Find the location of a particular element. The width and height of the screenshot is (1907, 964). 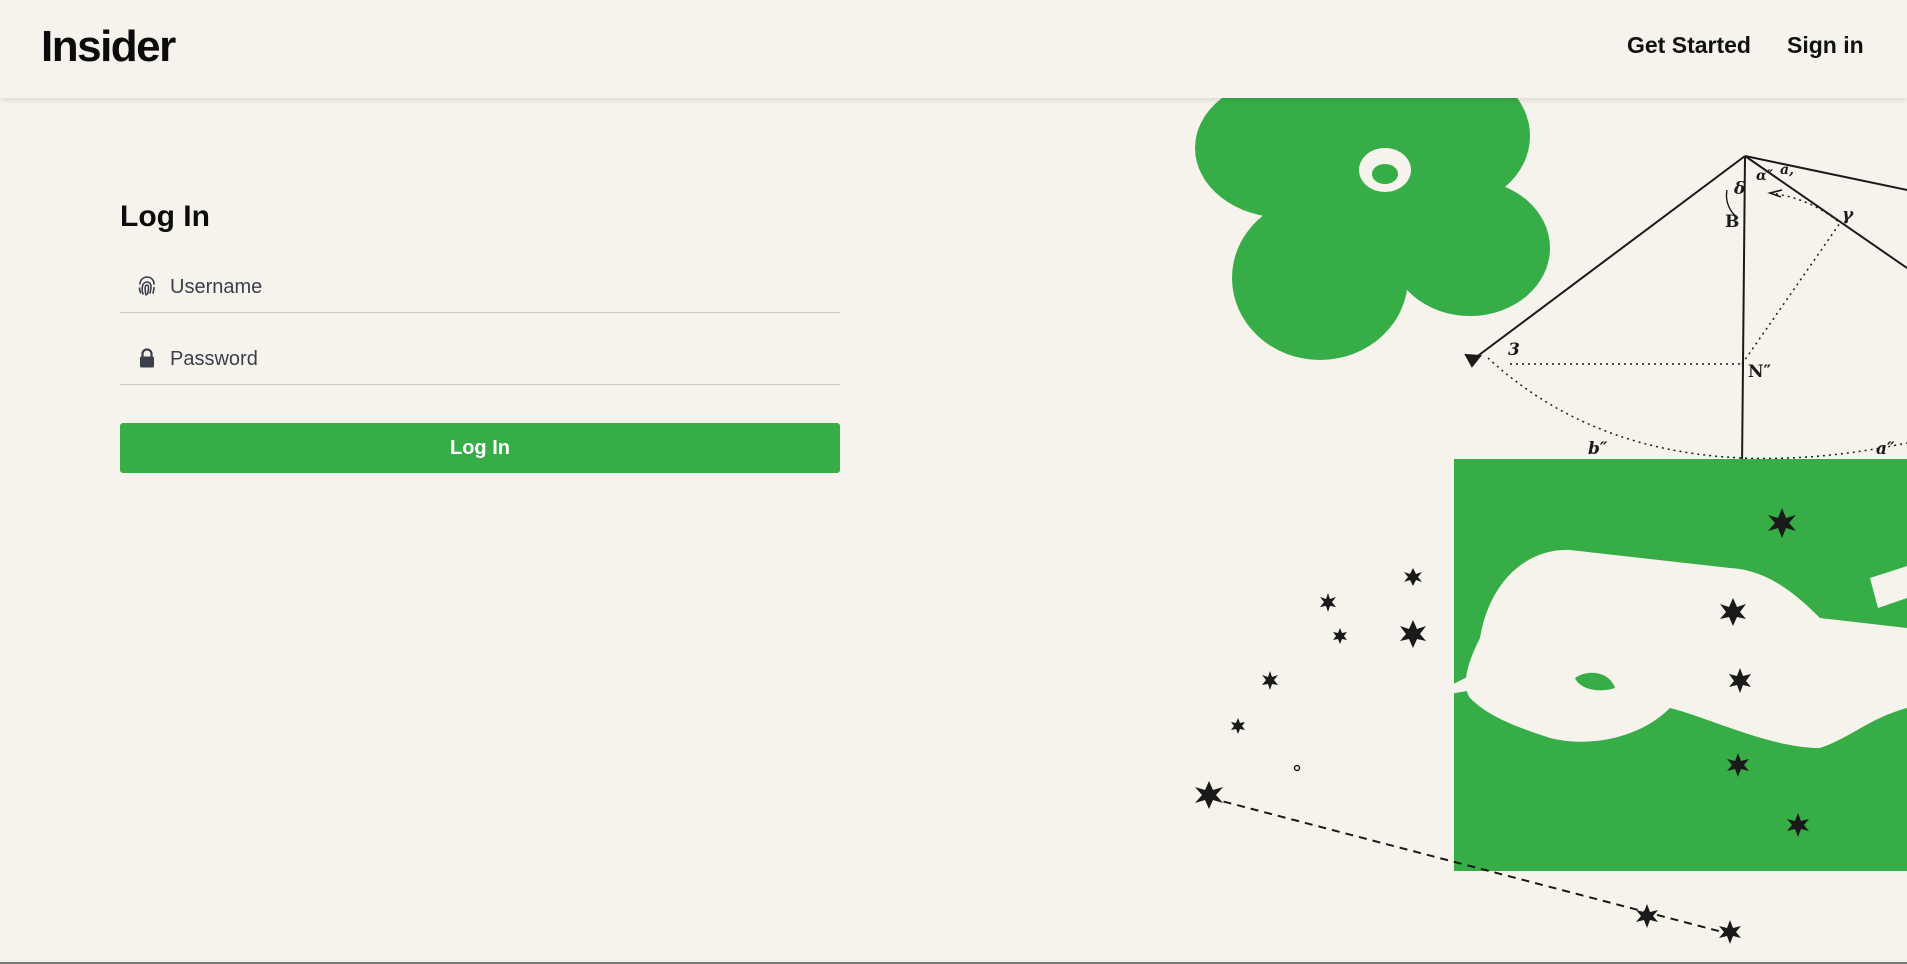

diagram-labels: δ α″ a, γ B 3 N″ b″ a″ E is located at coordinates (1701, 326).